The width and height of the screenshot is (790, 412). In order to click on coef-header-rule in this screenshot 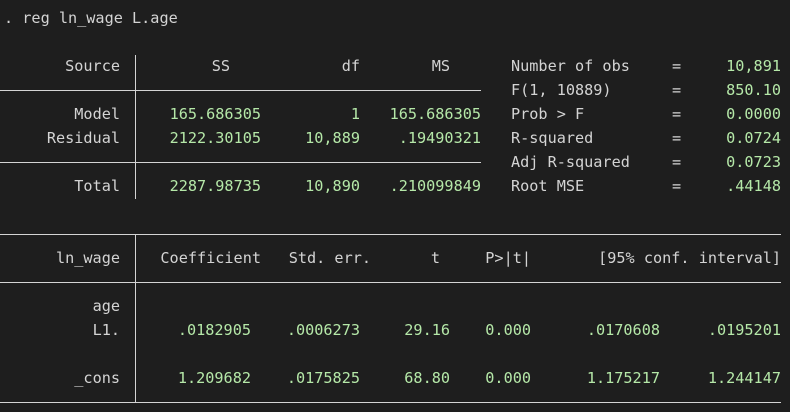, I will do `click(390, 282)`.